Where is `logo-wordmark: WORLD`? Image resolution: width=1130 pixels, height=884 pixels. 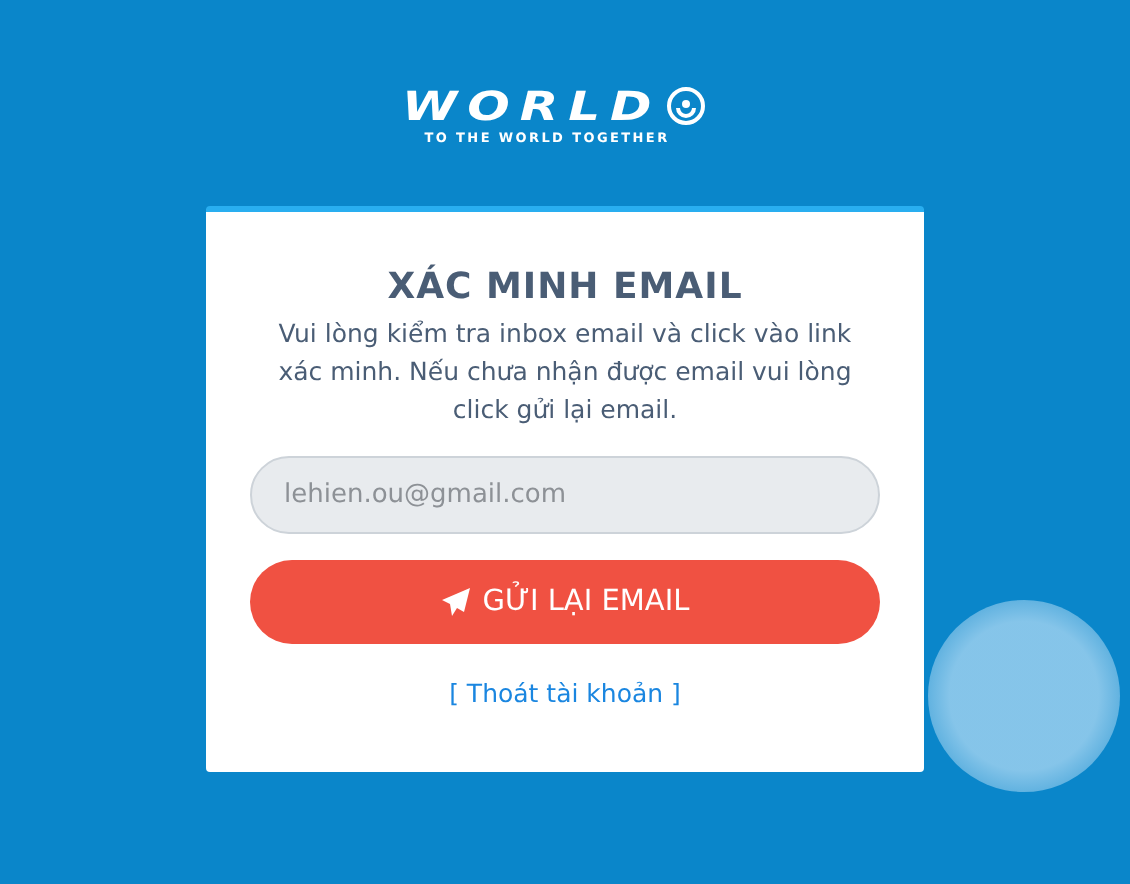 logo-wordmark: WORLD is located at coordinates (532, 106).